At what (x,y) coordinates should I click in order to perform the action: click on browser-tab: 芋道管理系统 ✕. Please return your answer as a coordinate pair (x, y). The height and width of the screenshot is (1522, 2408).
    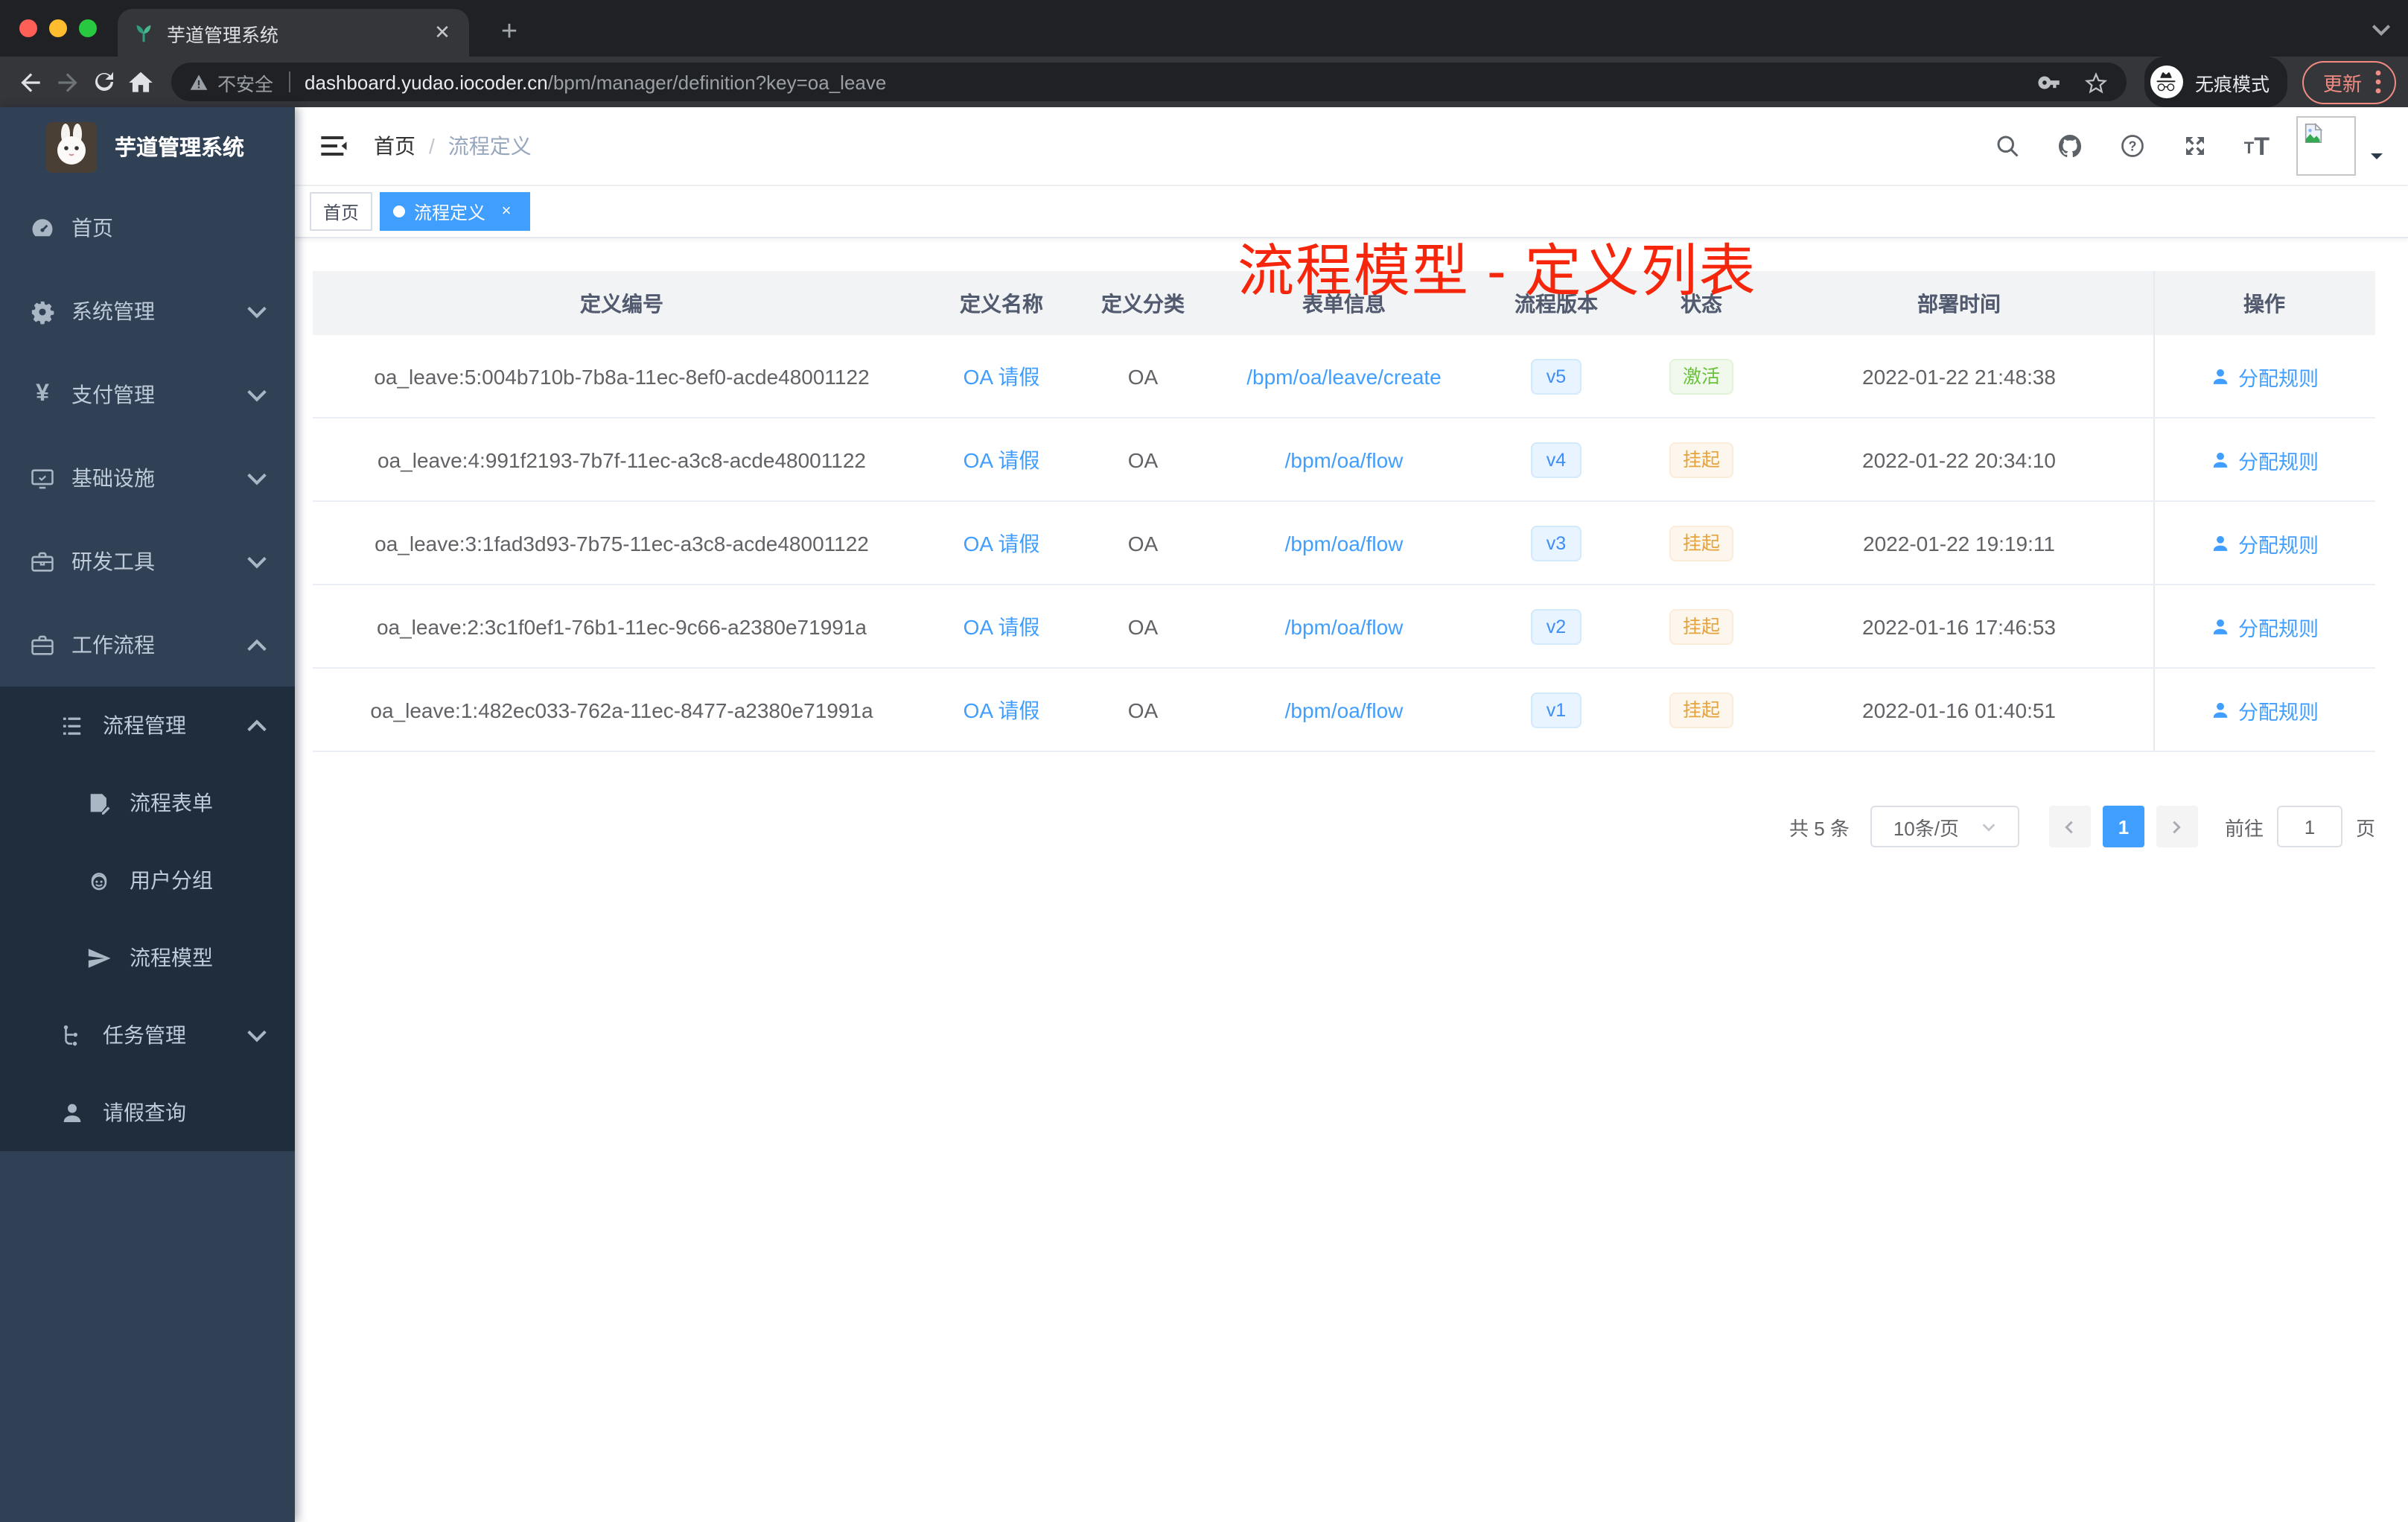
    Looking at the image, I should click on (293, 33).